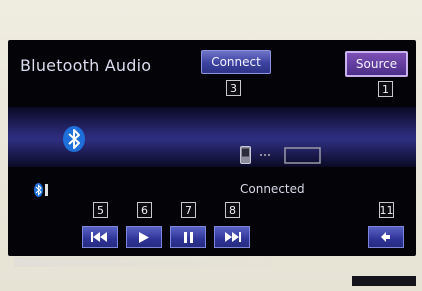 The width and height of the screenshot is (422, 291). I want to click on callout-play: 6, so click(144, 210).